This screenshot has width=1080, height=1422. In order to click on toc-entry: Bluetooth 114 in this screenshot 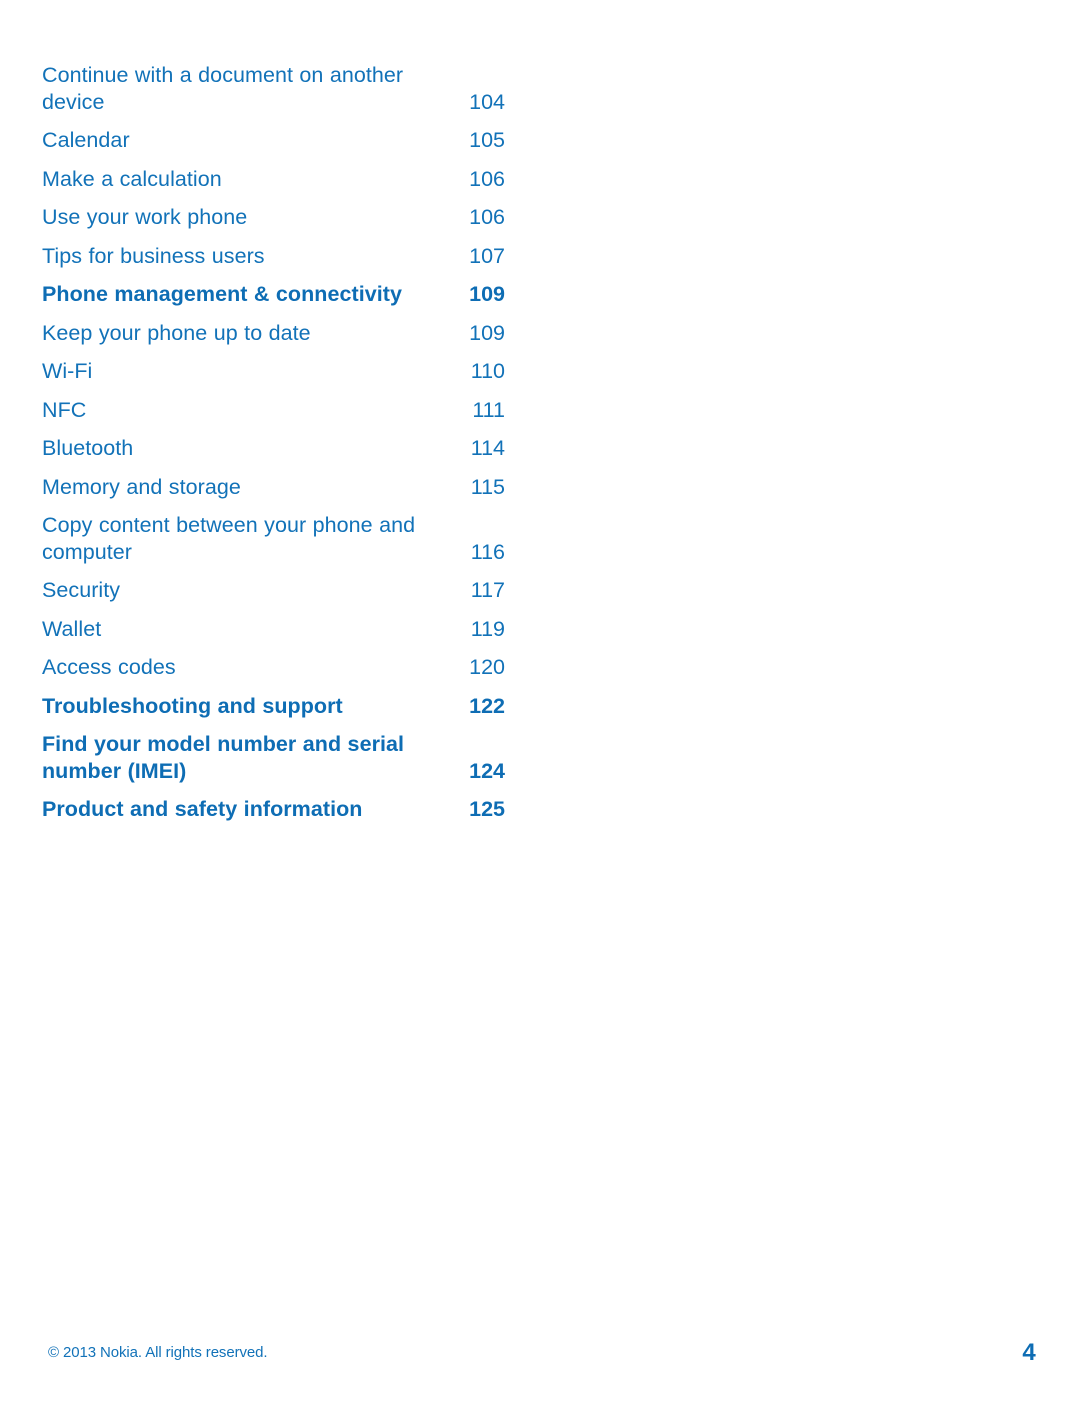, I will do `click(292, 448)`.